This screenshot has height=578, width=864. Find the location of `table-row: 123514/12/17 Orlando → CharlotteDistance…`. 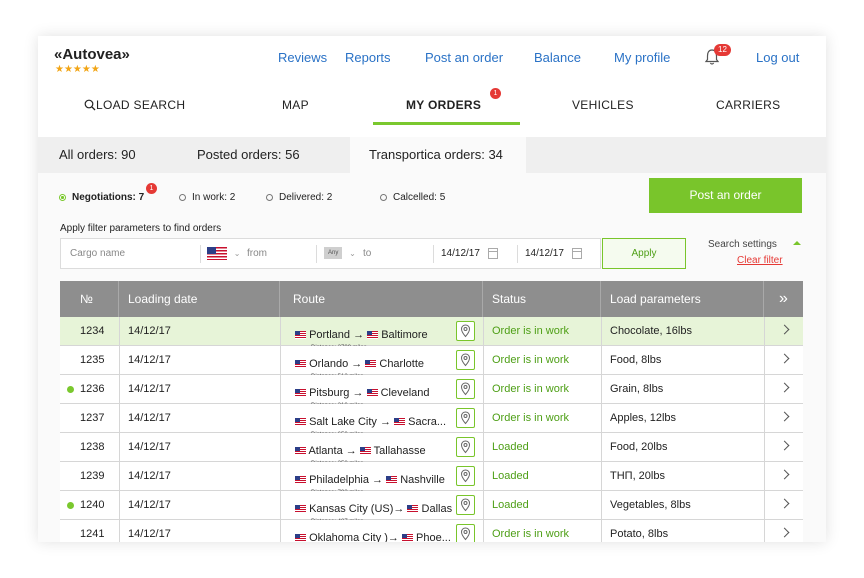

table-row: 123514/12/17 Orlando → CharlotteDistance… is located at coordinates (431, 360).